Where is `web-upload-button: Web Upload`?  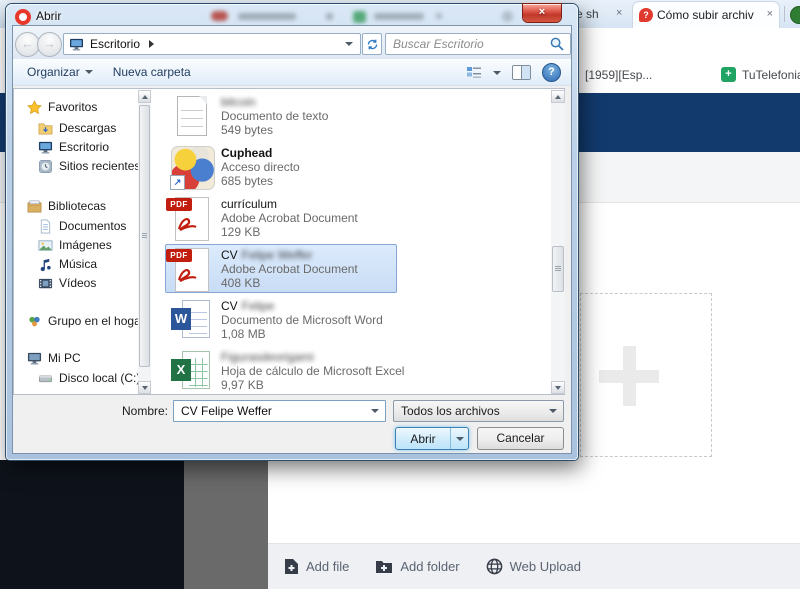
web-upload-button: Web Upload is located at coordinates (533, 566).